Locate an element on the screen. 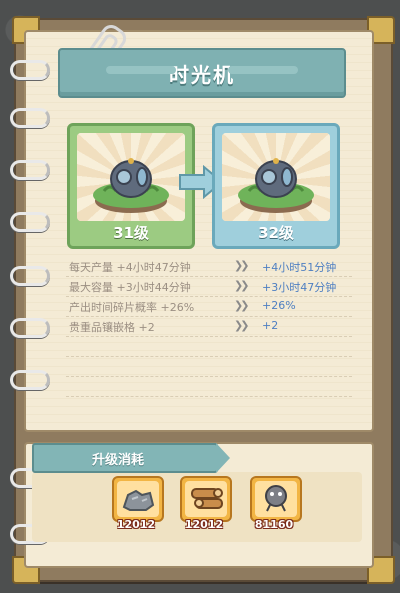 This screenshot has width=400, height=593. page-title: 时光机 is located at coordinates (202, 74).